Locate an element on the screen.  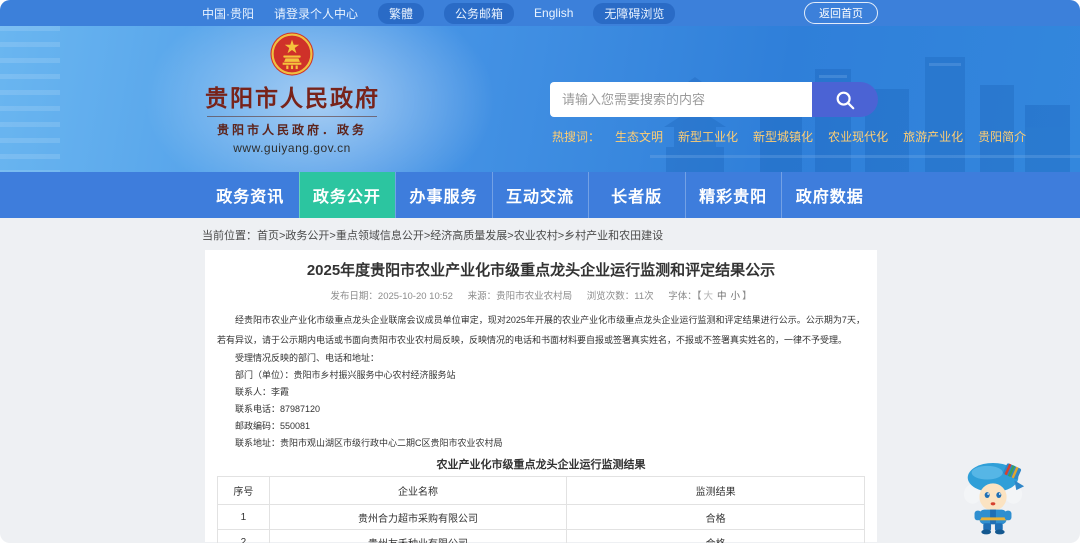
article-info-line: 联系人：李霞 is located at coordinates (262, 392).